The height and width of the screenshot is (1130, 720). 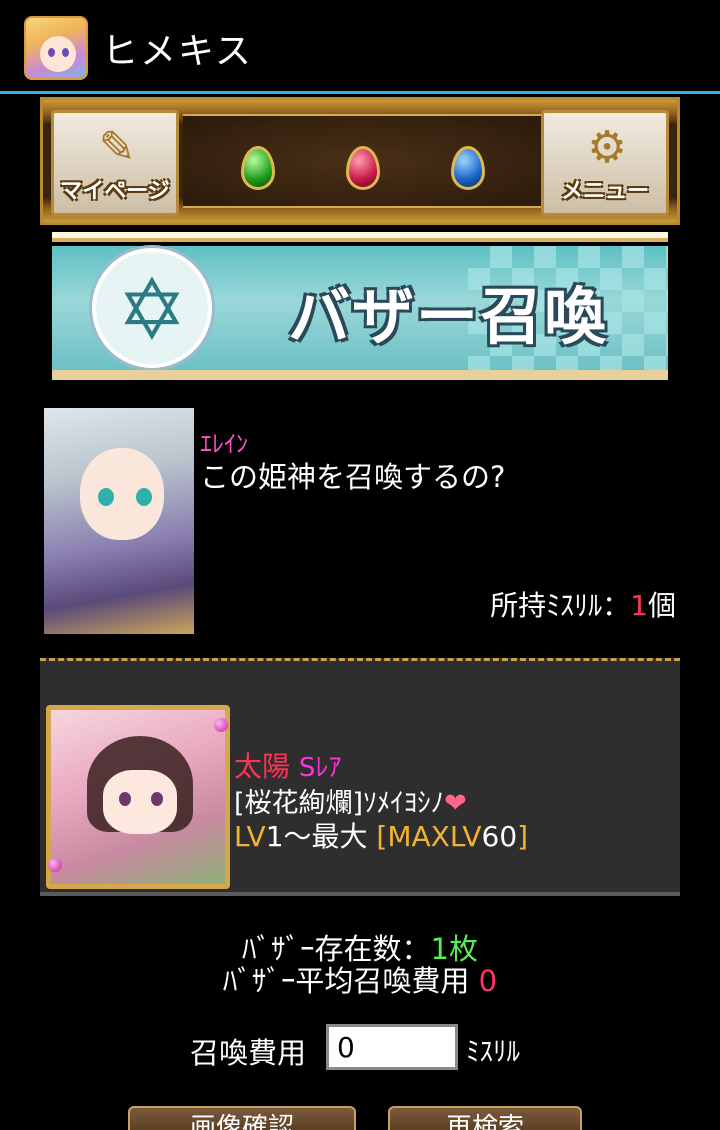 I want to click on star-of-david-icon: ✡, so click(x=152, y=310).